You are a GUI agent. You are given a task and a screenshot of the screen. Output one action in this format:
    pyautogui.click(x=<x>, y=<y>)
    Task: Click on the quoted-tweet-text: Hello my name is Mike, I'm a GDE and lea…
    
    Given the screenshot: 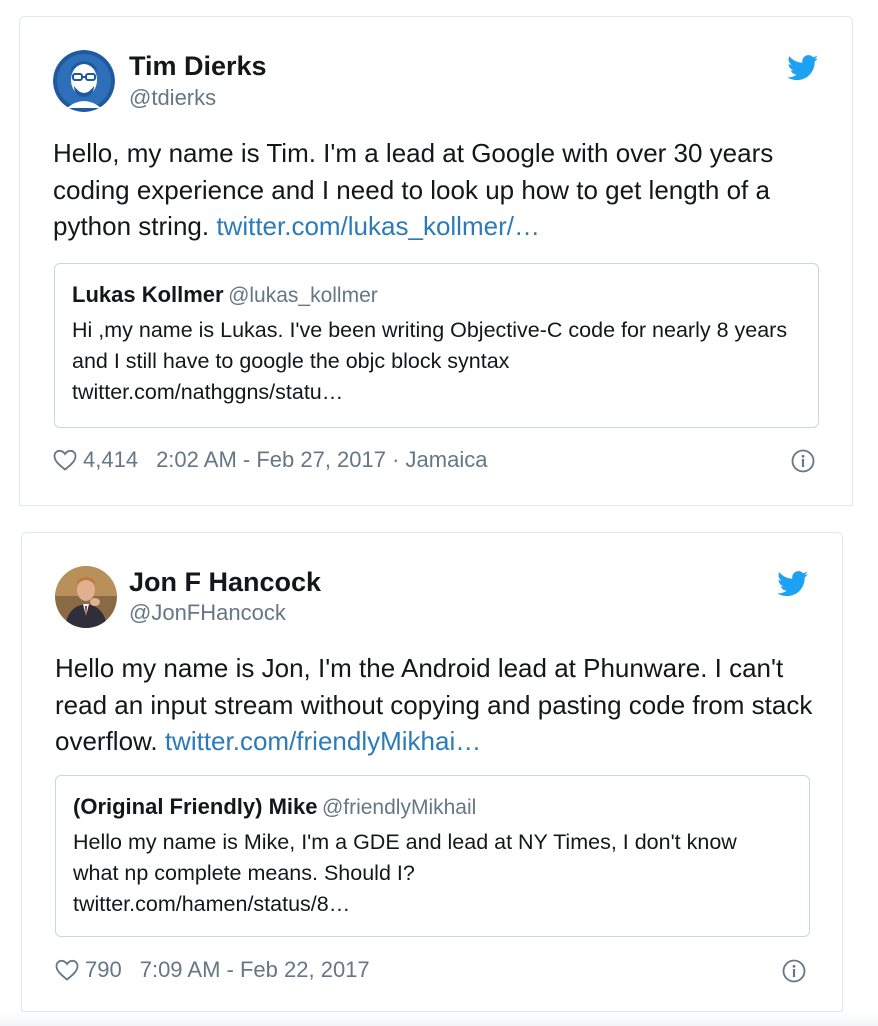 What is the action you would take?
    pyautogui.click(x=423, y=873)
    